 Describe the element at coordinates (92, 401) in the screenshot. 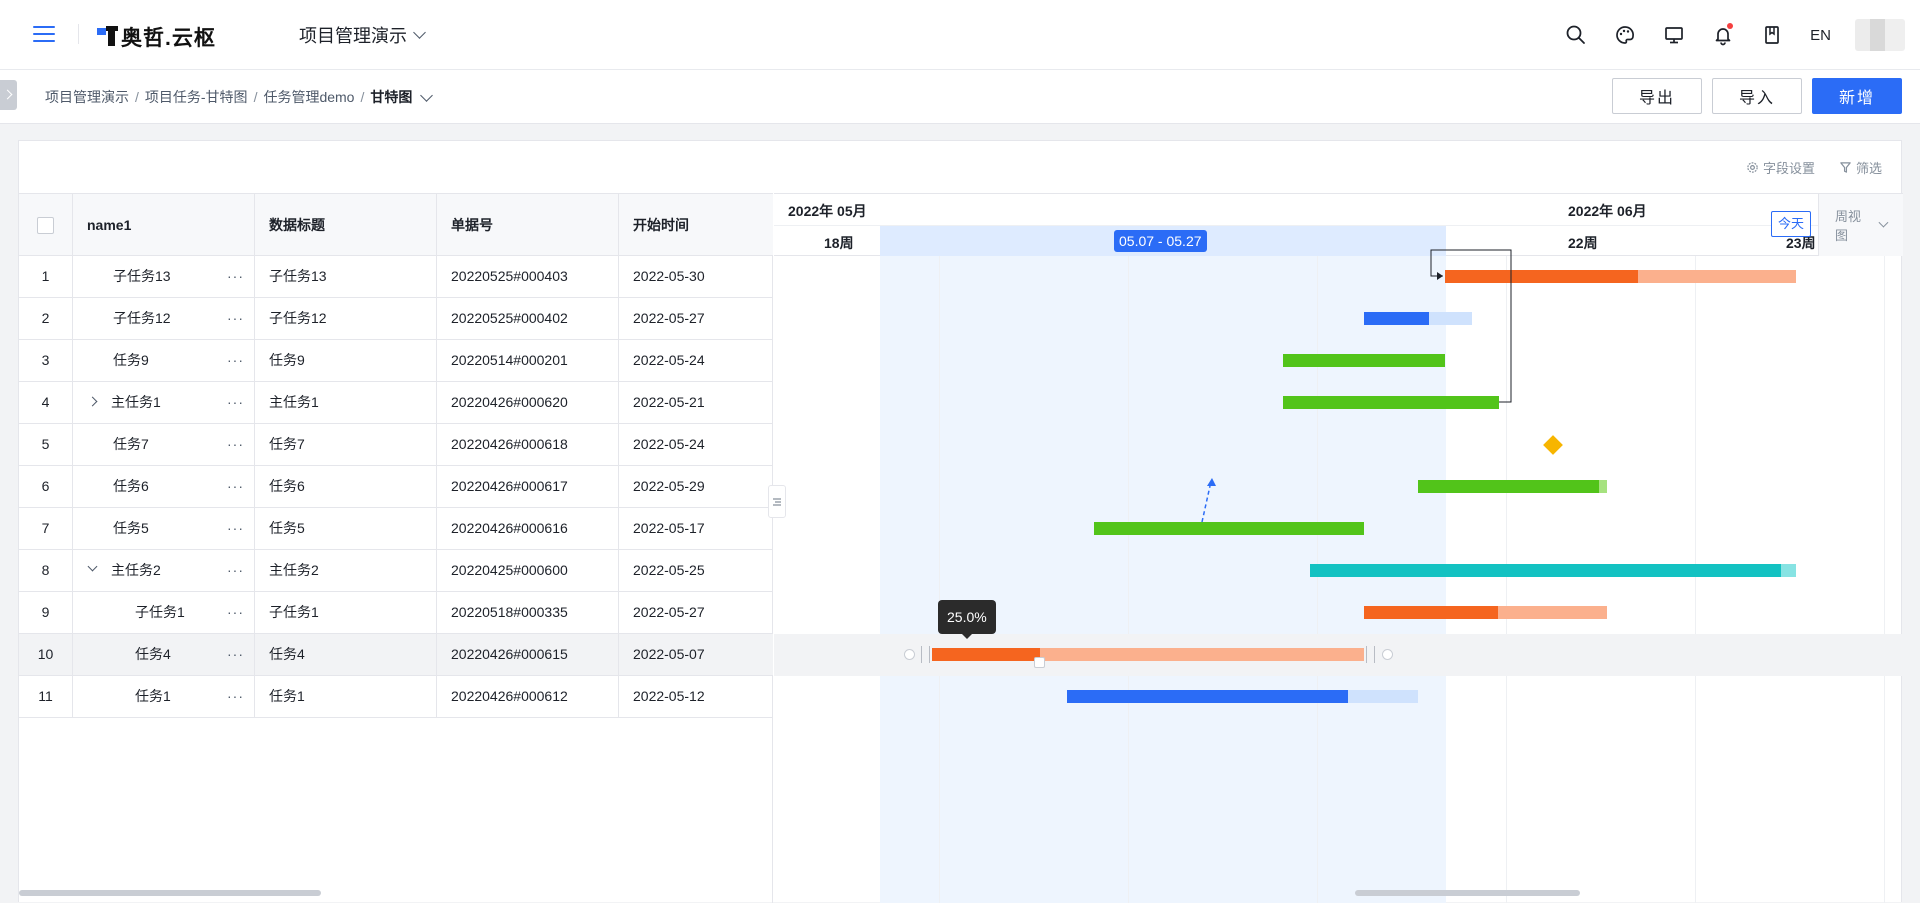

I see `chevron-right-icon` at that location.